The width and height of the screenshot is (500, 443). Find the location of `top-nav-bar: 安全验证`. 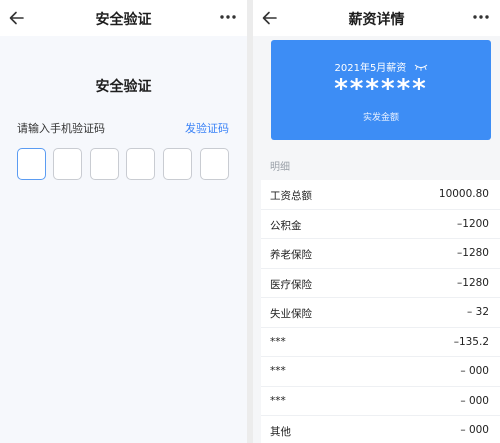

top-nav-bar: 安全验证 is located at coordinates (123, 18).